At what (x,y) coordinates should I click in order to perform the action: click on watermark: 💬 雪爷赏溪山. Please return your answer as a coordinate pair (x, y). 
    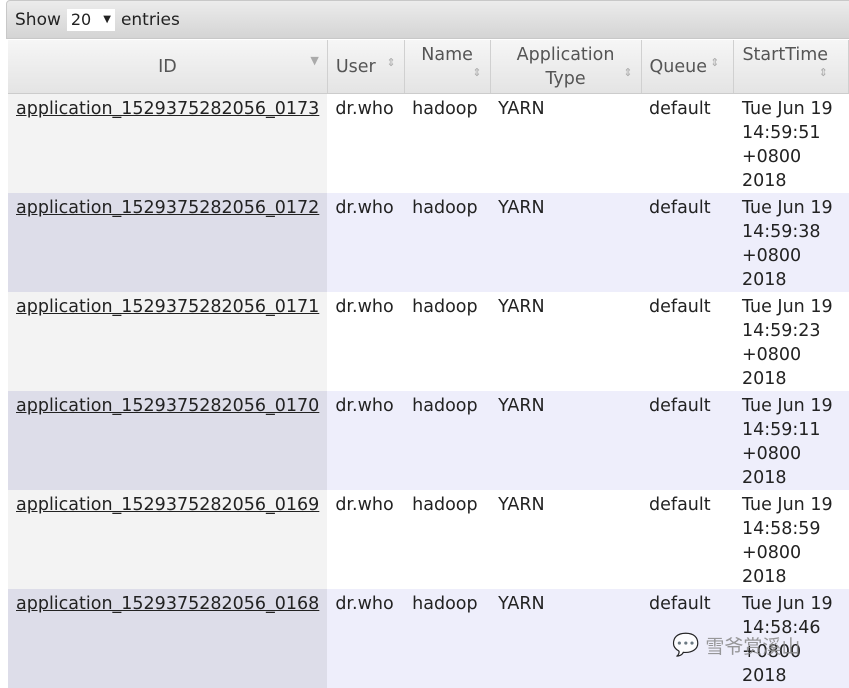
    Looking at the image, I should click on (736, 645).